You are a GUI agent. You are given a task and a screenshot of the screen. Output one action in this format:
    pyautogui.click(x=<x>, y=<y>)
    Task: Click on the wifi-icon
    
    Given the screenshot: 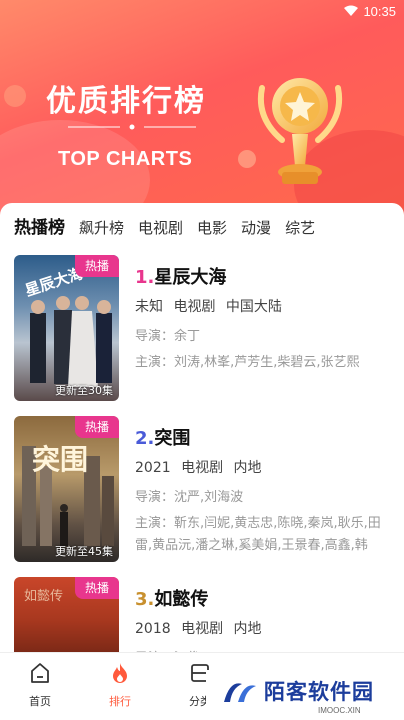 What is the action you would take?
    pyautogui.click(x=351, y=10)
    